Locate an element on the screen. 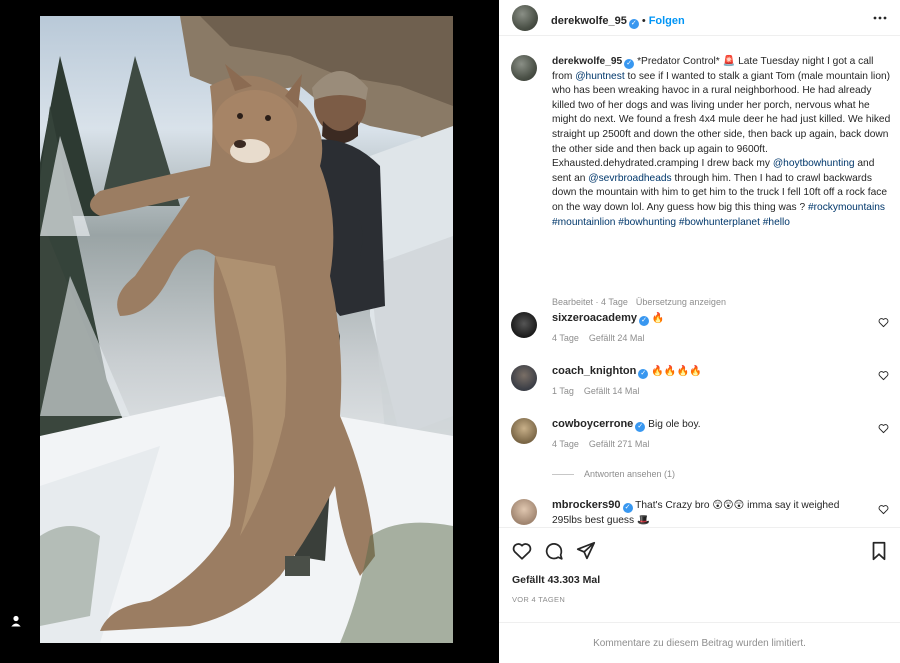  commenter-username: sixzeroacademy is located at coordinates (594, 318).